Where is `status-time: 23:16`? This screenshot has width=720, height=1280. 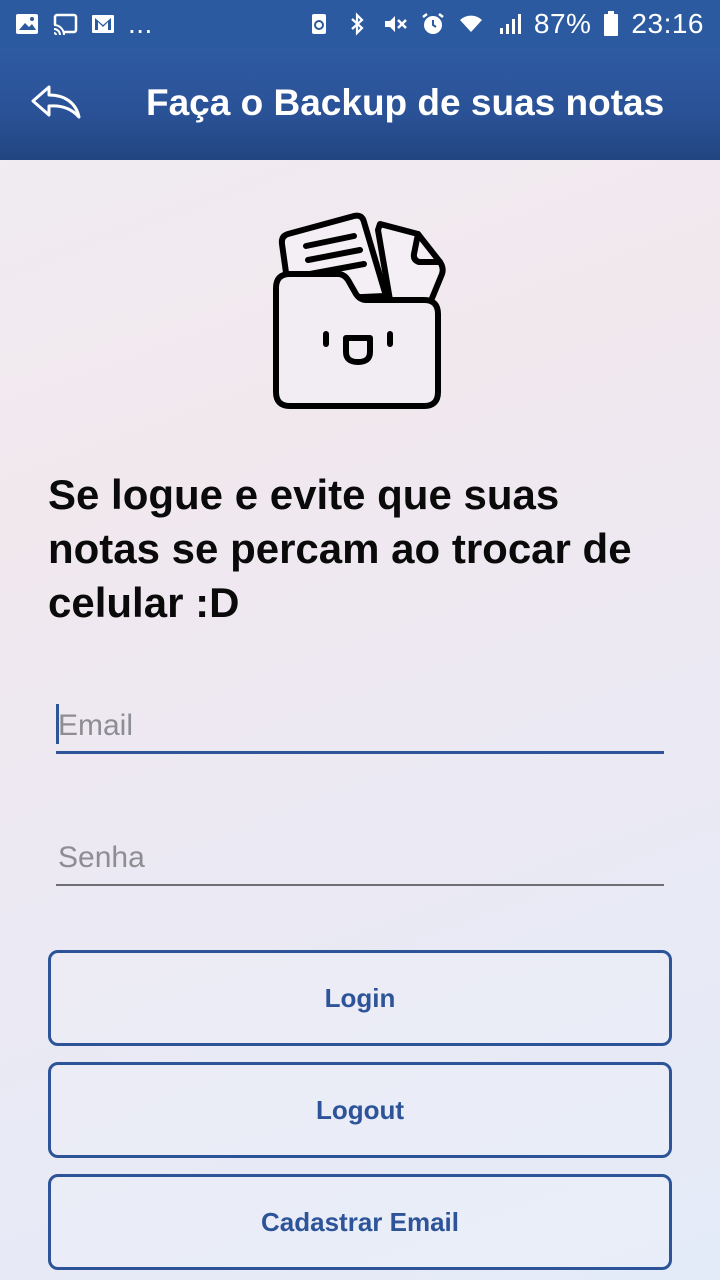
status-time: 23:16 is located at coordinates (667, 23).